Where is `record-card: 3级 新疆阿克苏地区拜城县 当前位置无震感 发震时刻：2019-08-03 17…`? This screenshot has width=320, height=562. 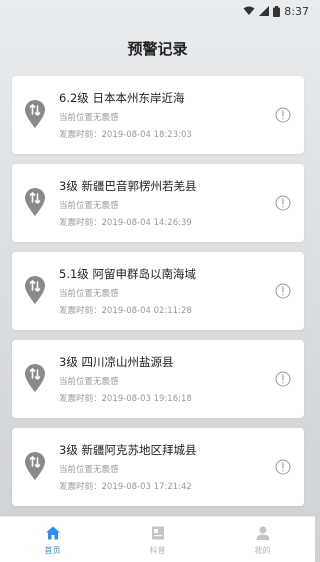 record-card: 3级 新疆阿克苏地区拜城县 当前位置无震感 发震时刻：2019-08-03 17… is located at coordinates (158, 467).